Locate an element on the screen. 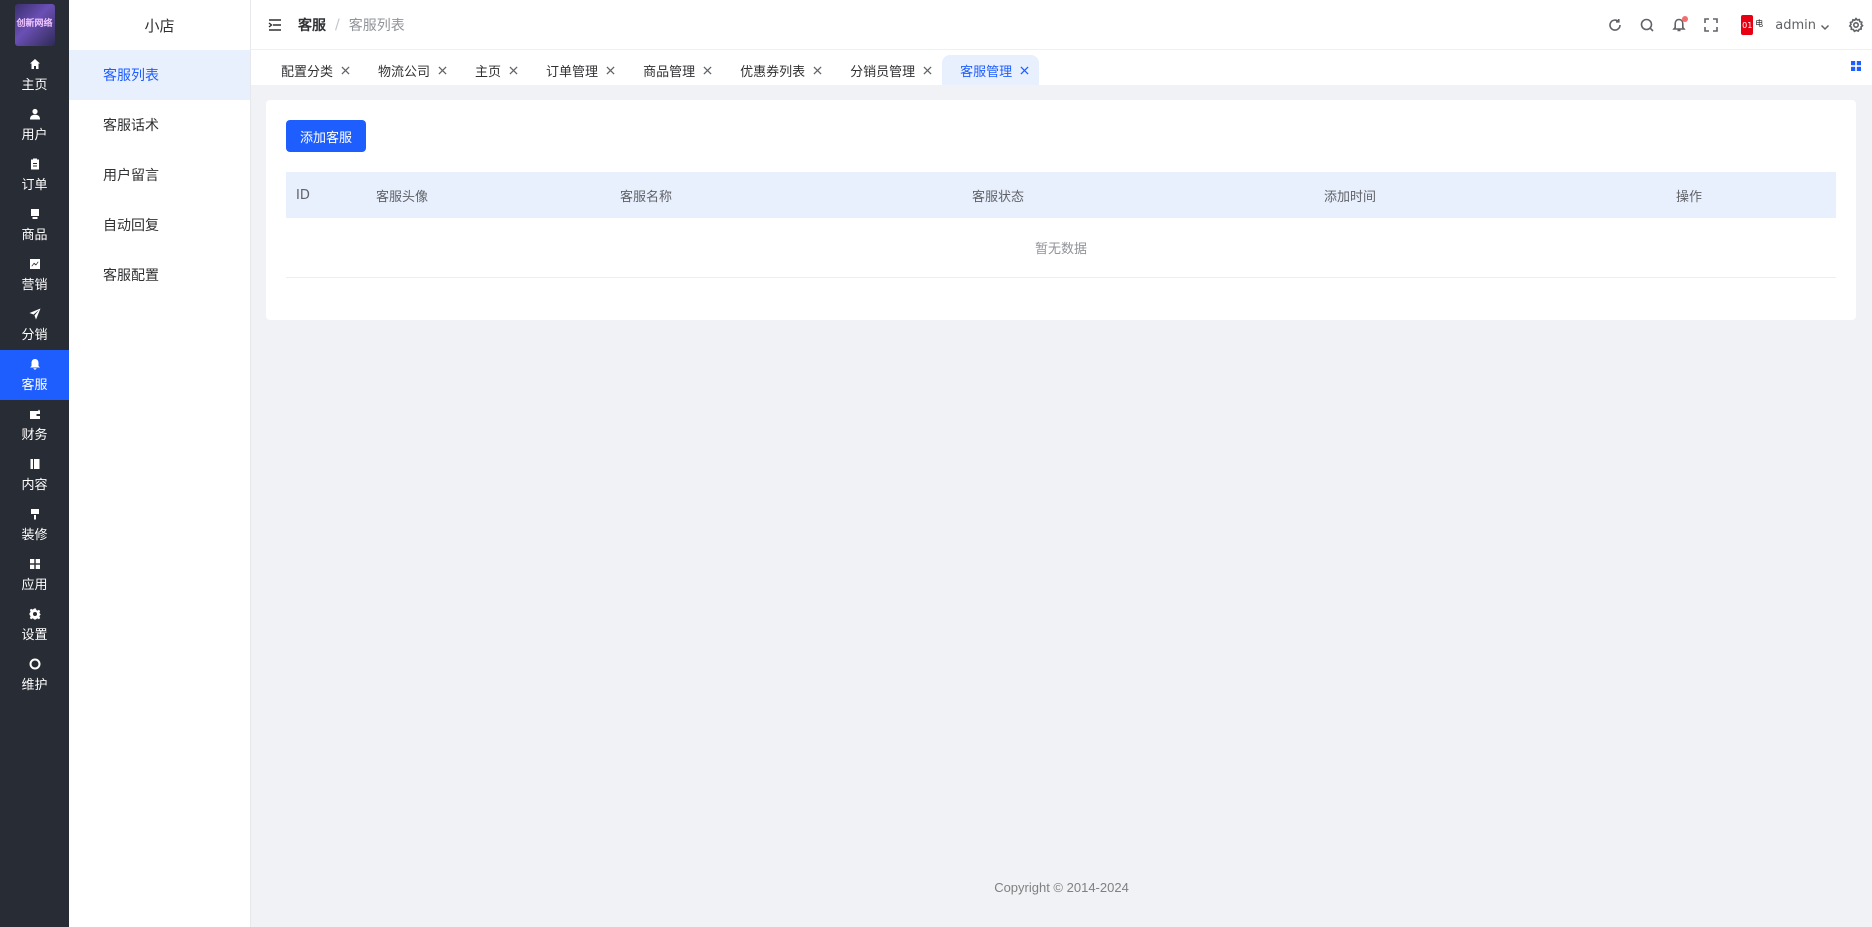  rail-item-content: 内容 is located at coordinates (34, 475).